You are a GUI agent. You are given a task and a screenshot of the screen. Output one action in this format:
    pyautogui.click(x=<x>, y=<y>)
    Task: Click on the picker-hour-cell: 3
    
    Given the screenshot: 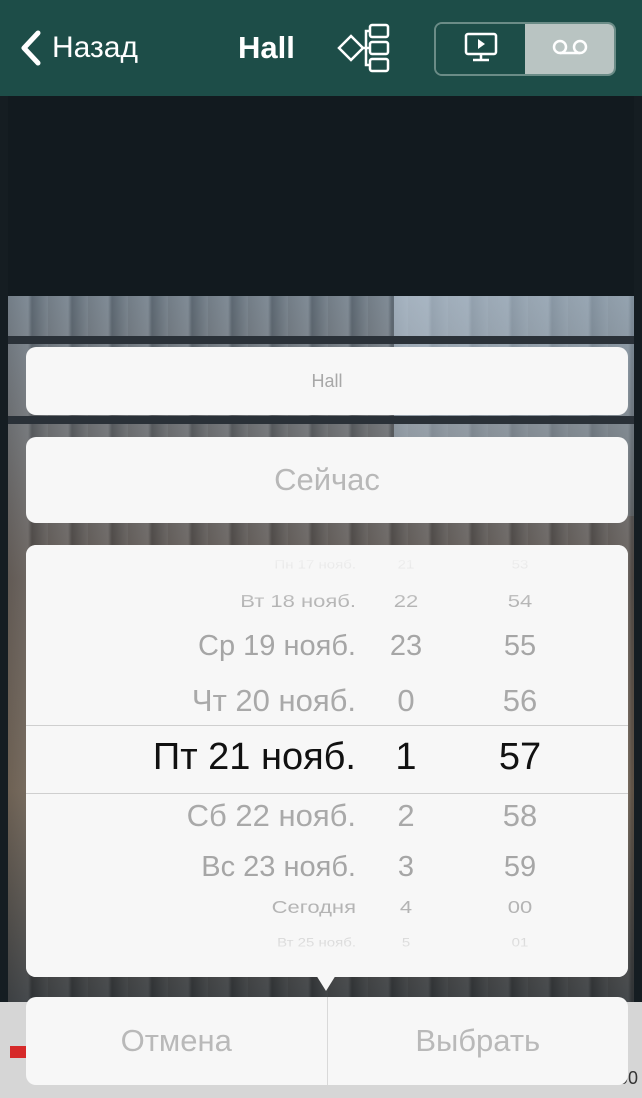 What is the action you would take?
    pyautogui.click(x=406, y=867)
    